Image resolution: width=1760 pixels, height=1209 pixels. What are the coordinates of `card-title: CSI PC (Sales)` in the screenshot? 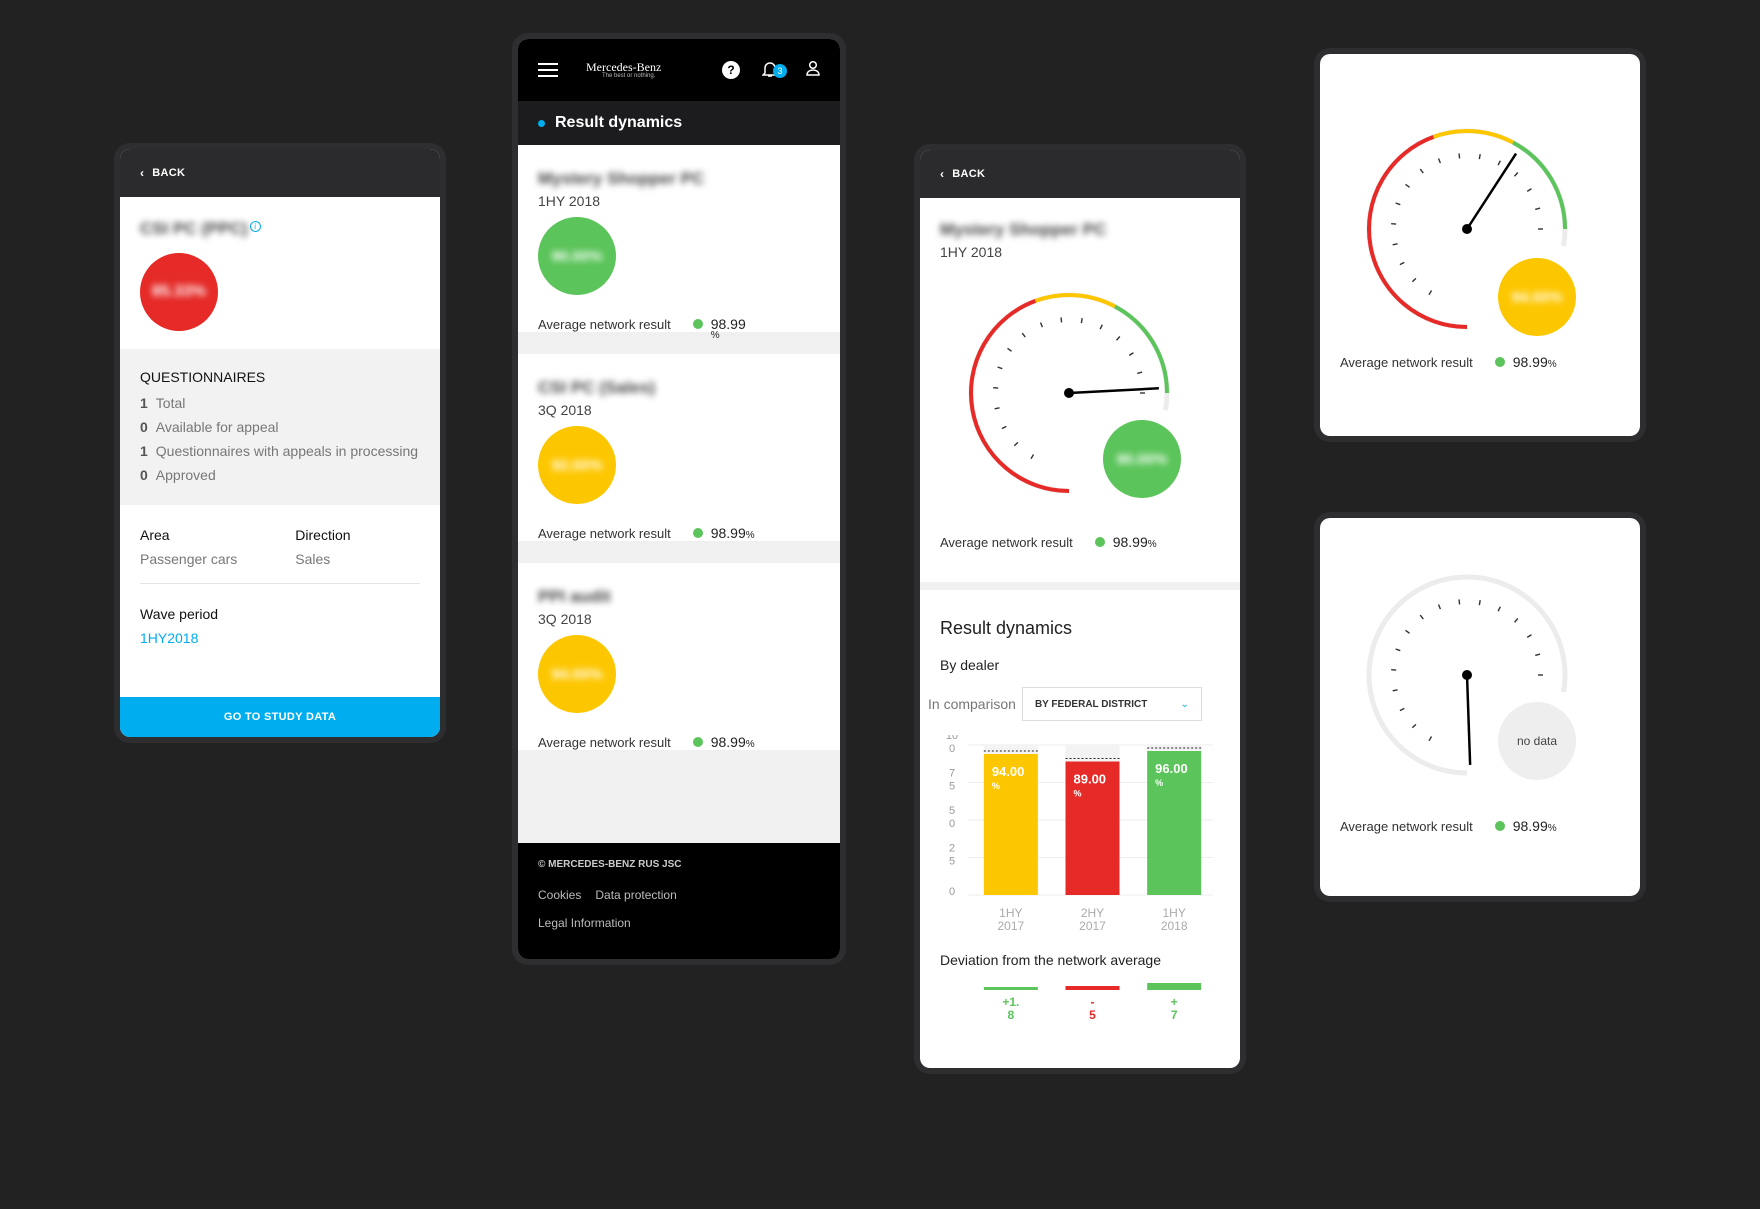 It's located at (597, 387).